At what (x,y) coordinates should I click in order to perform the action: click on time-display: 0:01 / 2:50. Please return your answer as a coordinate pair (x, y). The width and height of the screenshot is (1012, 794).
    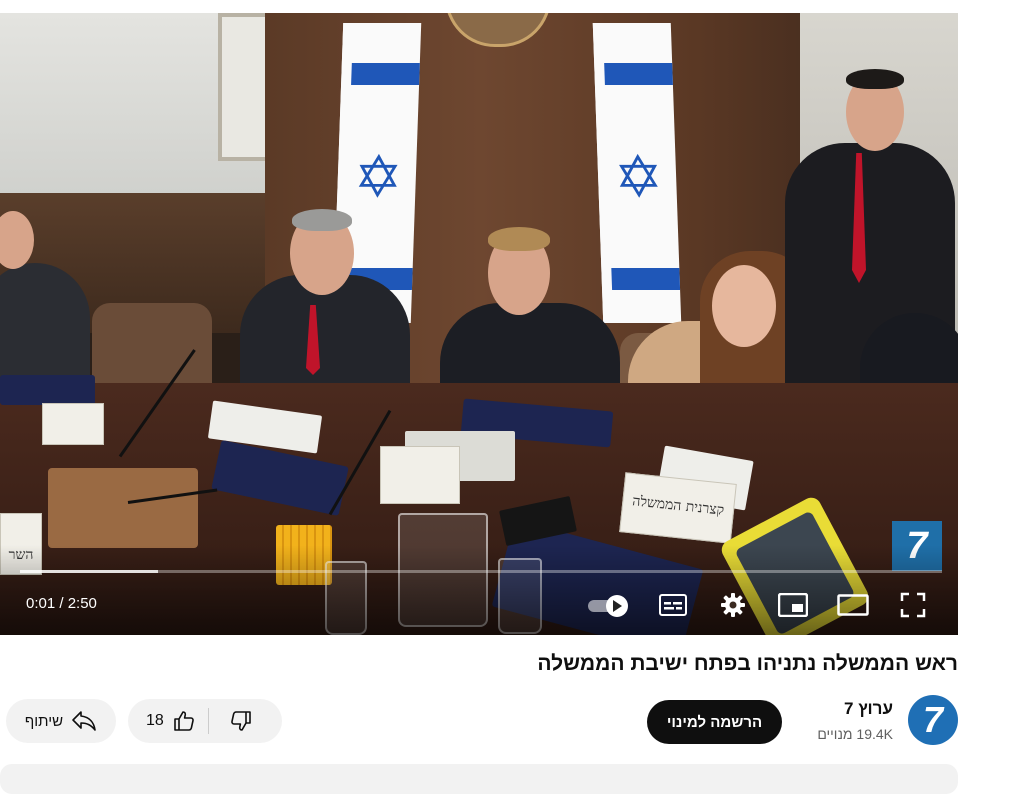
    Looking at the image, I should click on (61, 603).